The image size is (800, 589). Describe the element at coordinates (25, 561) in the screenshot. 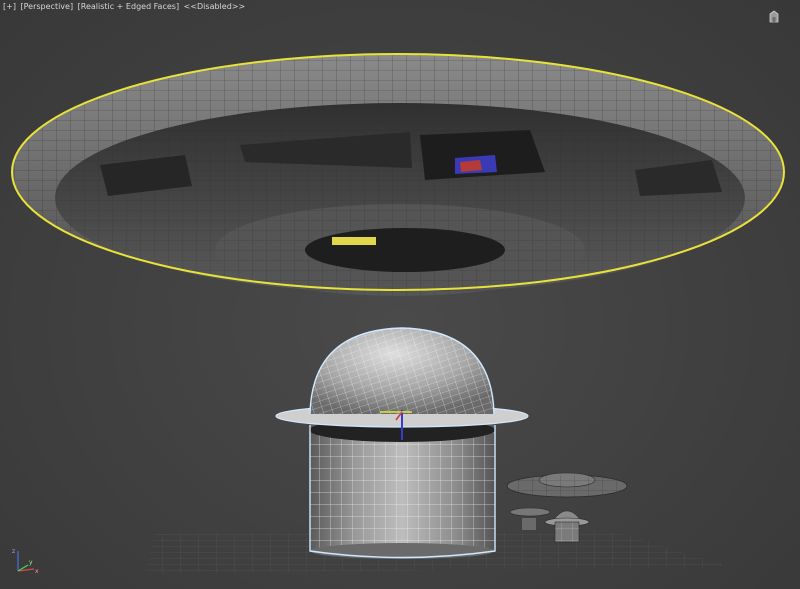

I see `axis-tripod-icon: z x y` at that location.